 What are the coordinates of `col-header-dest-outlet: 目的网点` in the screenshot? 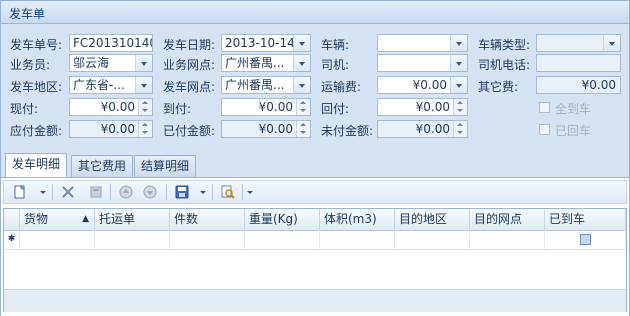 It's located at (507, 219).